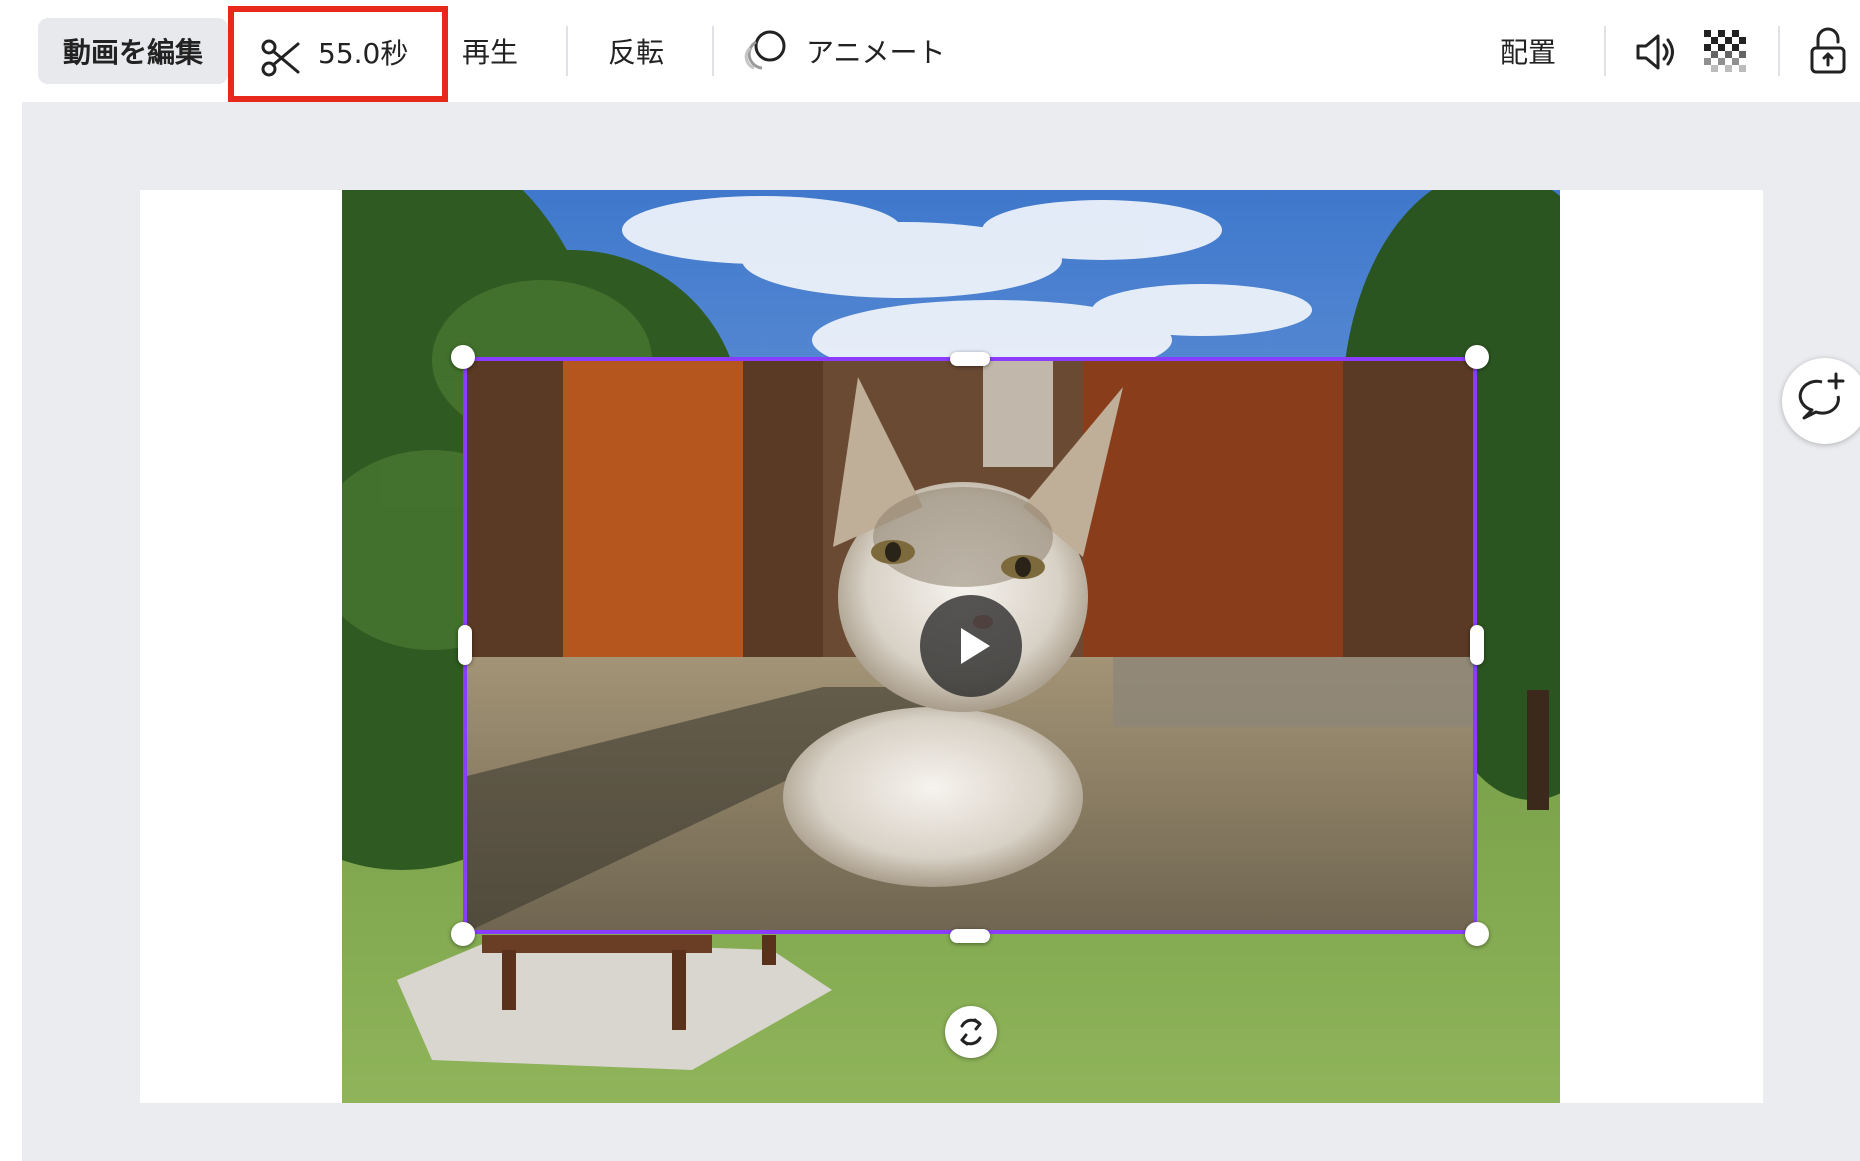 This screenshot has height=1161, width=1860. I want to click on edit-video-button: 動画を編集, so click(133, 51).